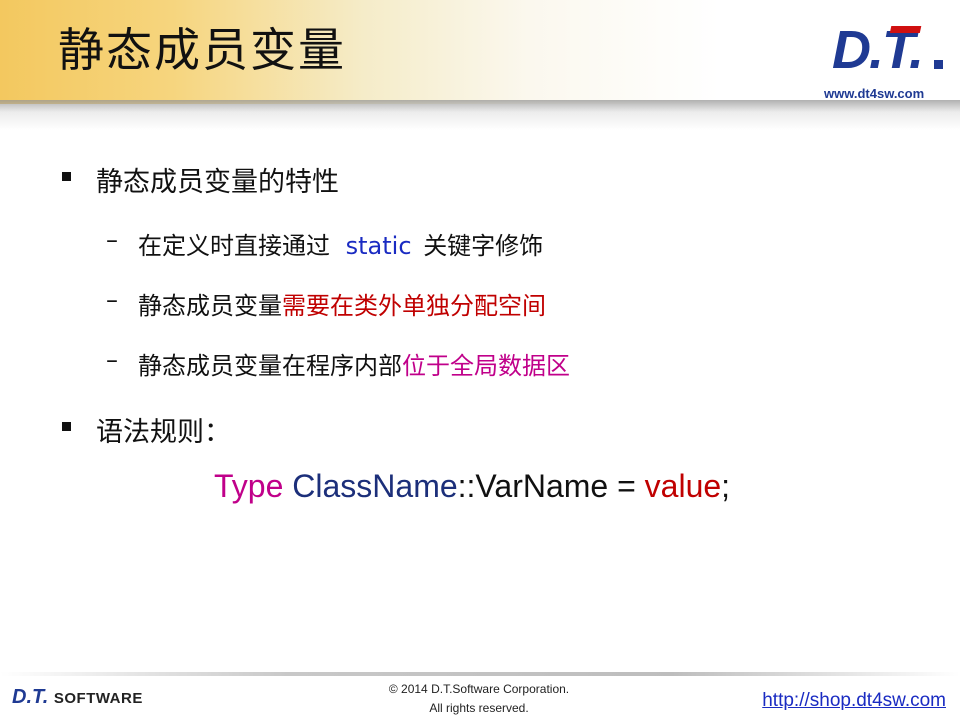 This screenshot has width=960, height=720. I want to click on code-equals: =, so click(626, 486).